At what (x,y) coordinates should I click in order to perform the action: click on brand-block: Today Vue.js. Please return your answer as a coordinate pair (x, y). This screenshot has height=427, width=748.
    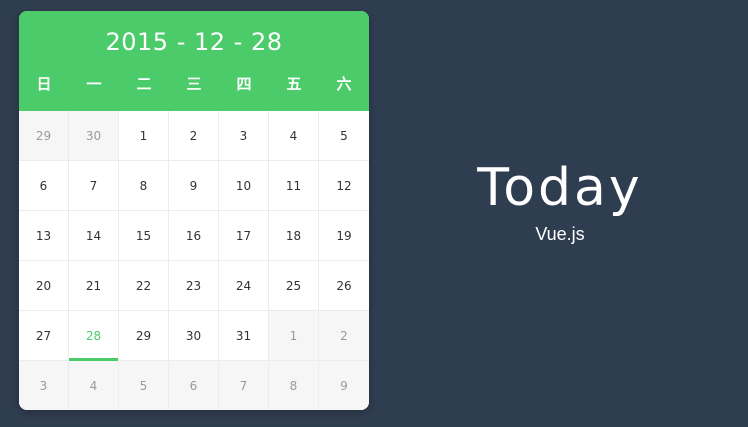
    Looking at the image, I should click on (560, 201).